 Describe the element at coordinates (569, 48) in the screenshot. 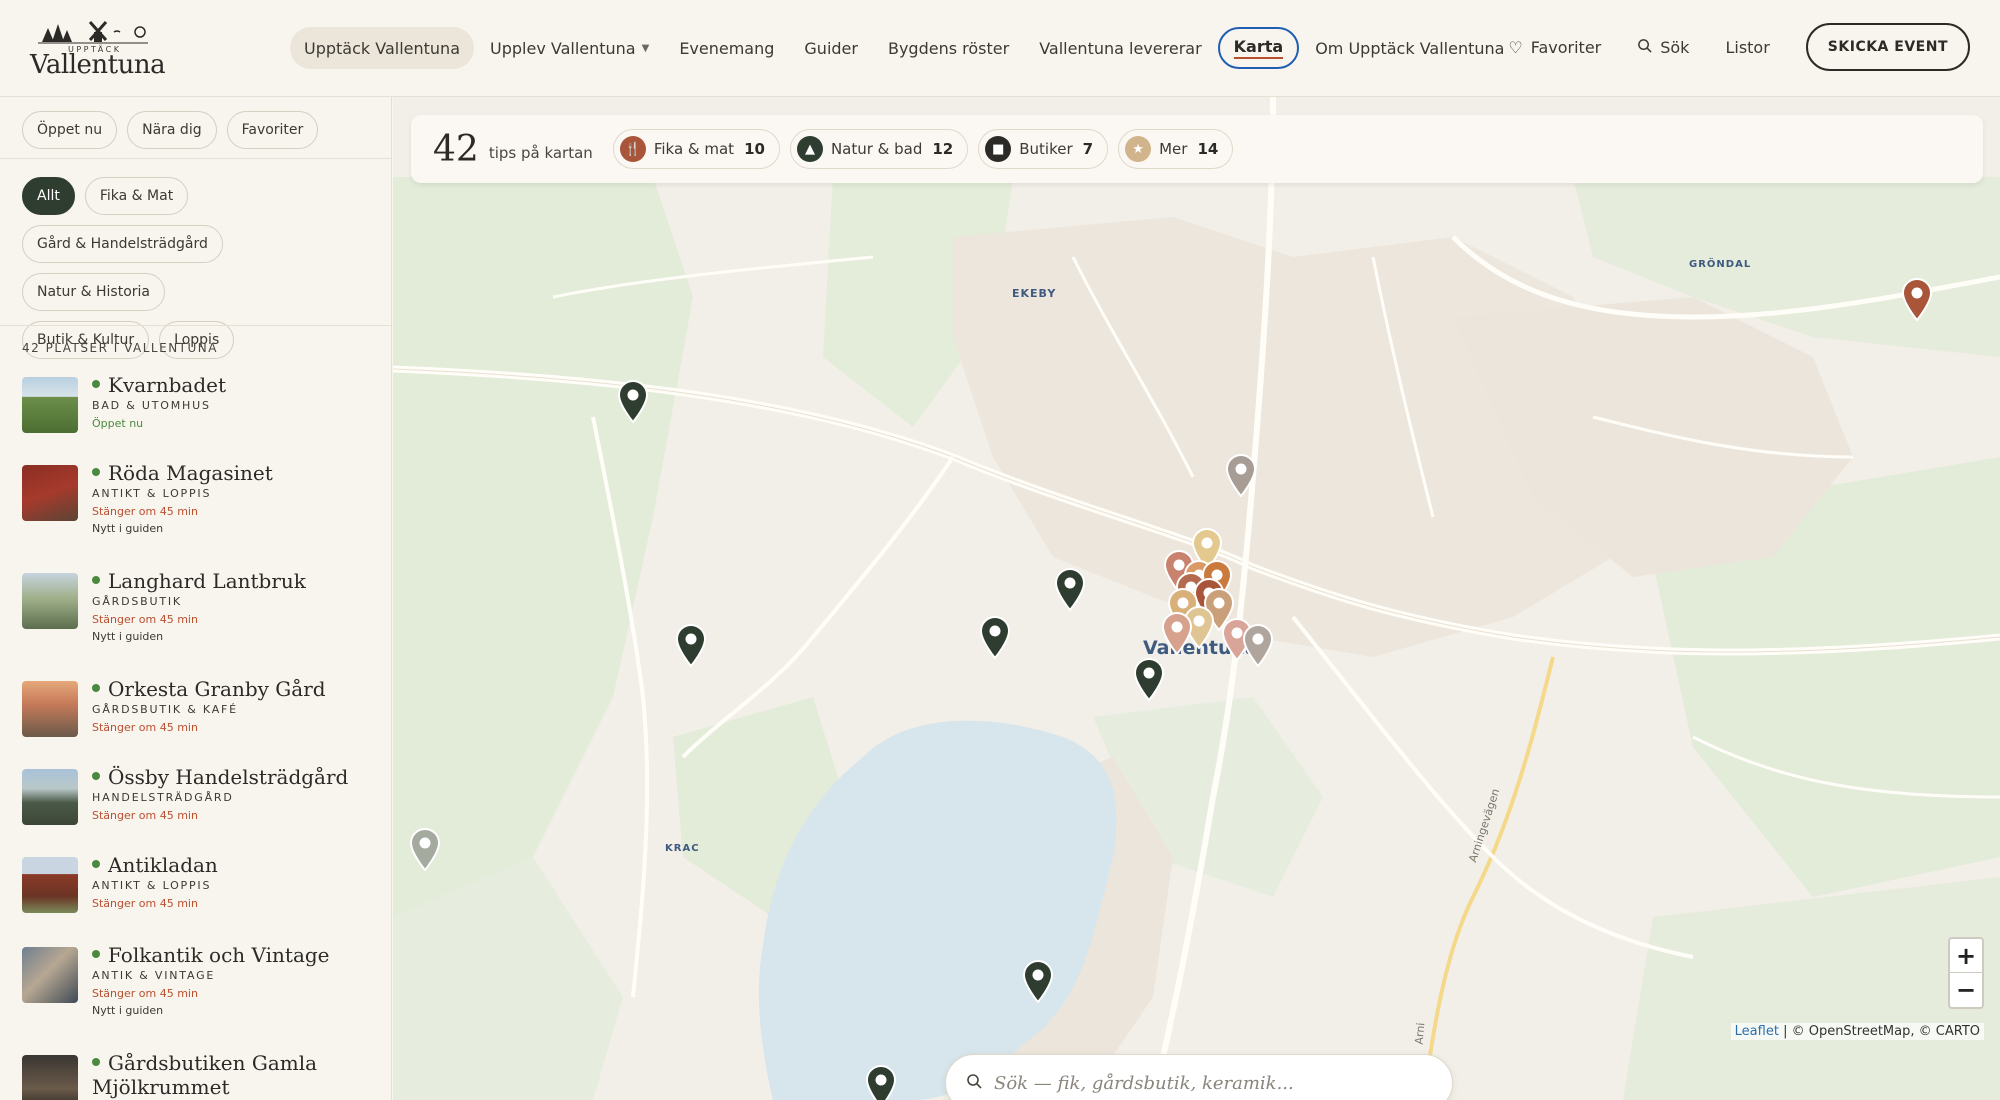

I see `nav-upplev-vallentuna: Upplev Vallentuna ▼` at that location.